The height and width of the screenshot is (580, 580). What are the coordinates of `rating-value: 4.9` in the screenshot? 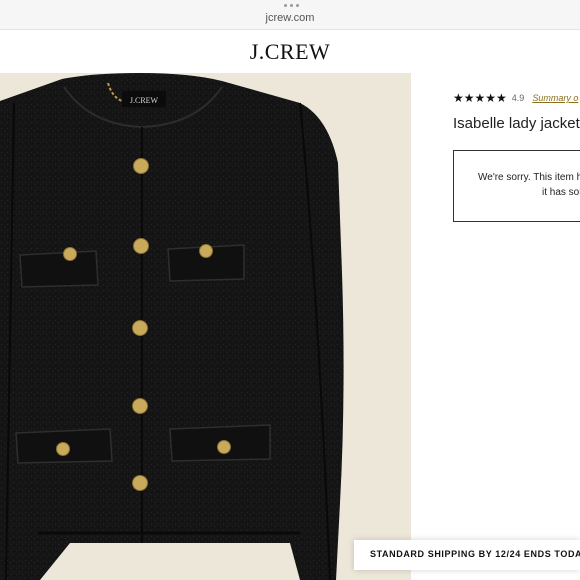 It's located at (518, 98).